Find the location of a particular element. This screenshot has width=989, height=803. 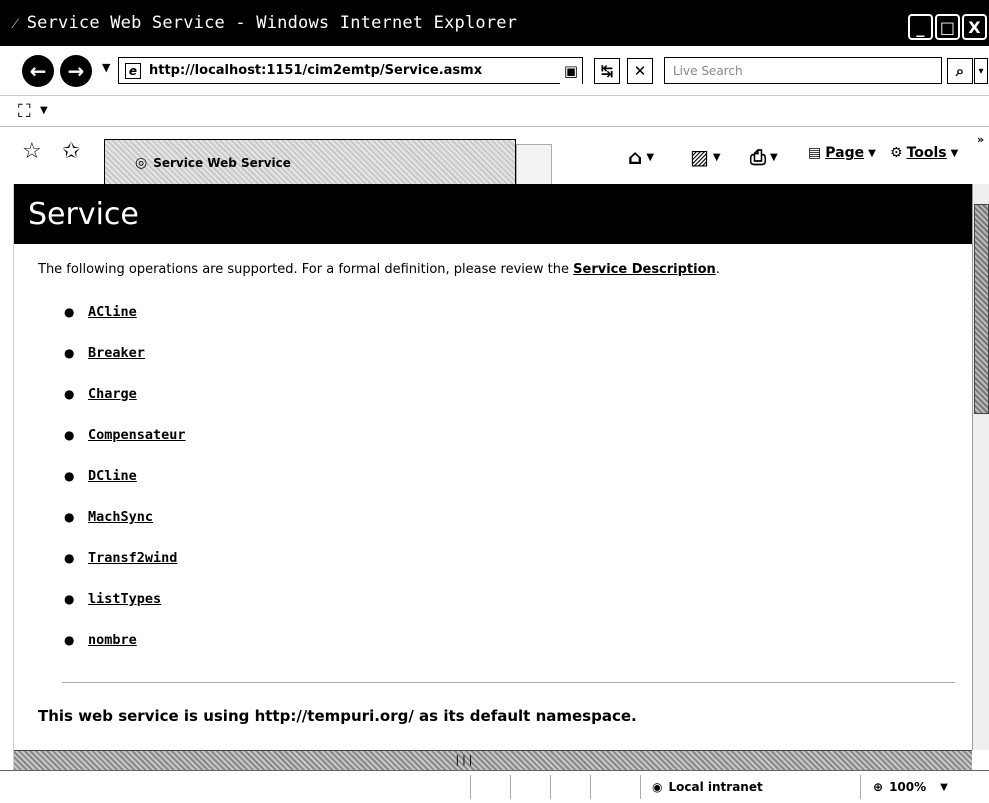

list-item: ● DCline is located at coordinates (518, 475).